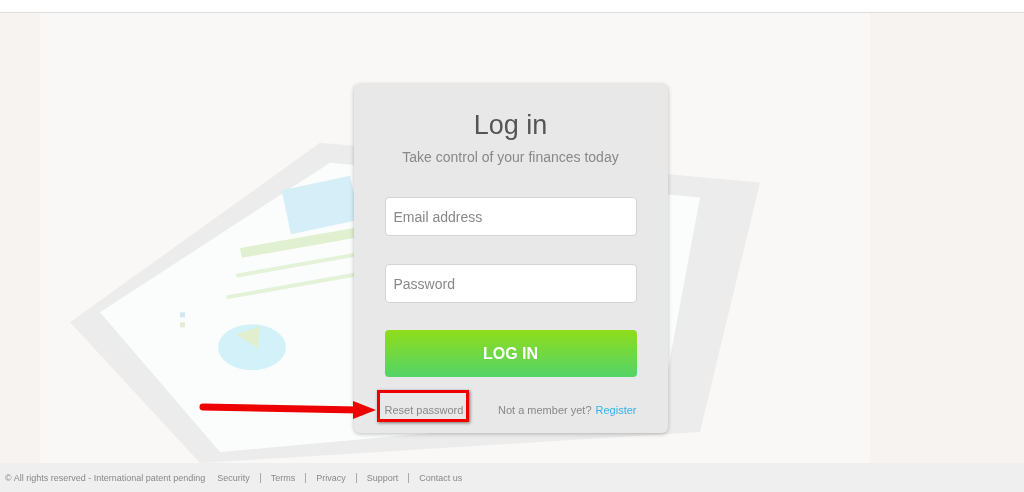  I want to click on footer-link: Contact us, so click(440, 477).